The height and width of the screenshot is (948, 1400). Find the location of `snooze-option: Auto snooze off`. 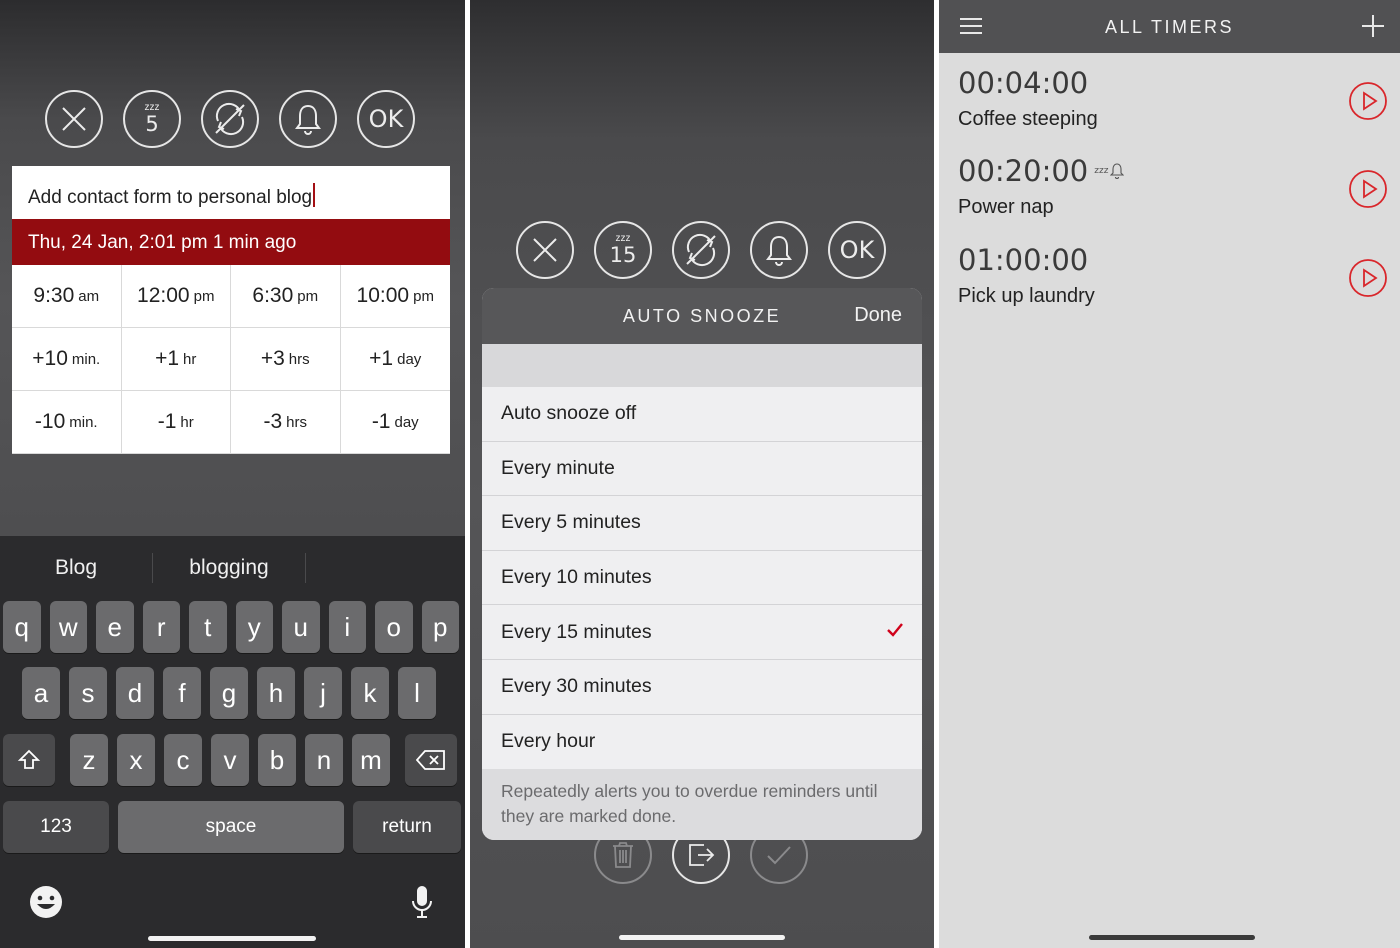

snooze-option: Auto snooze off is located at coordinates (702, 414).